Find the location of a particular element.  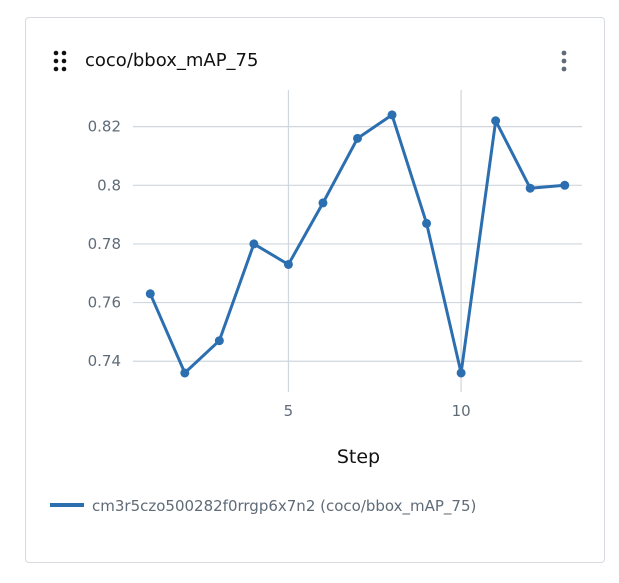

y-tick-label: 0.82 is located at coordinates (104, 127).